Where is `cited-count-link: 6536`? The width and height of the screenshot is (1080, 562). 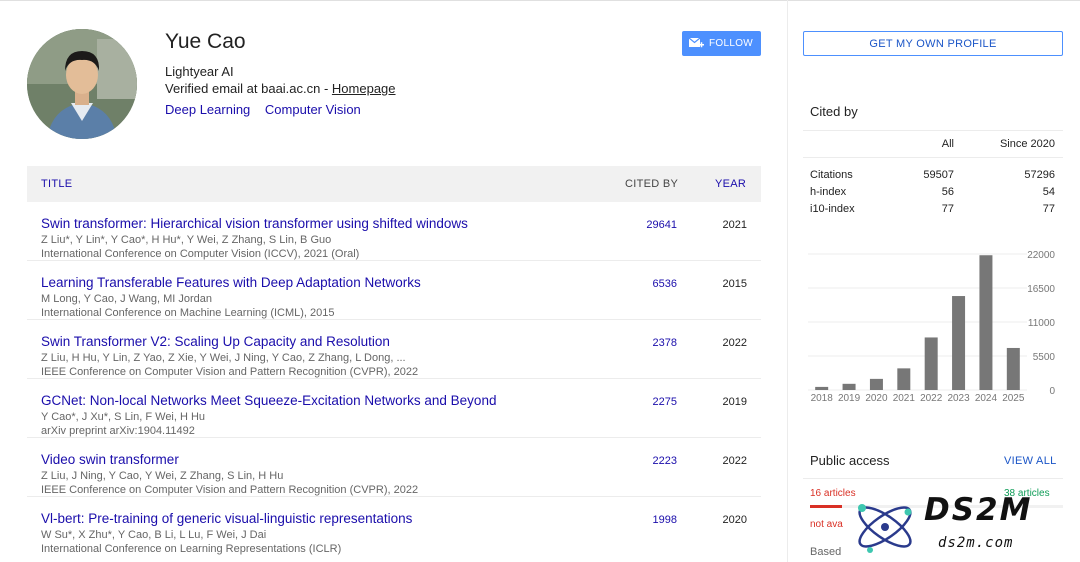
cited-count-link: 6536 is located at coordinates (665, 284).